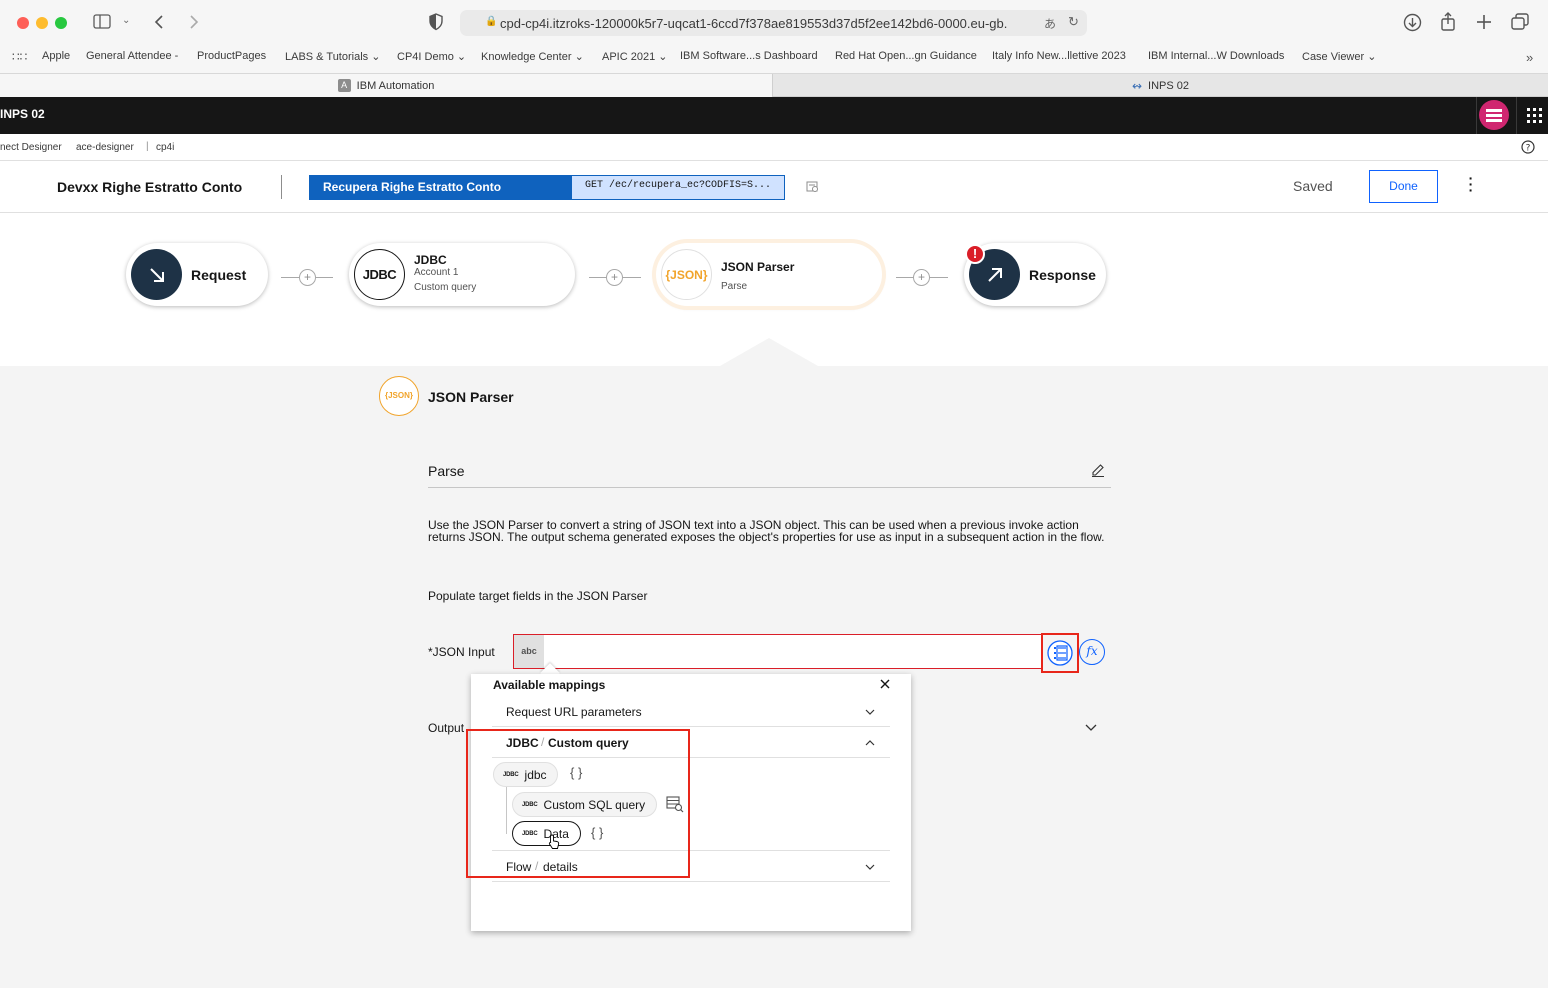 The image size is (1548, 993). What do you see at coordinates (461, 652) in the screenshot?
I see `json-input-label: *JSON Input` at bounding box center [461, 652].